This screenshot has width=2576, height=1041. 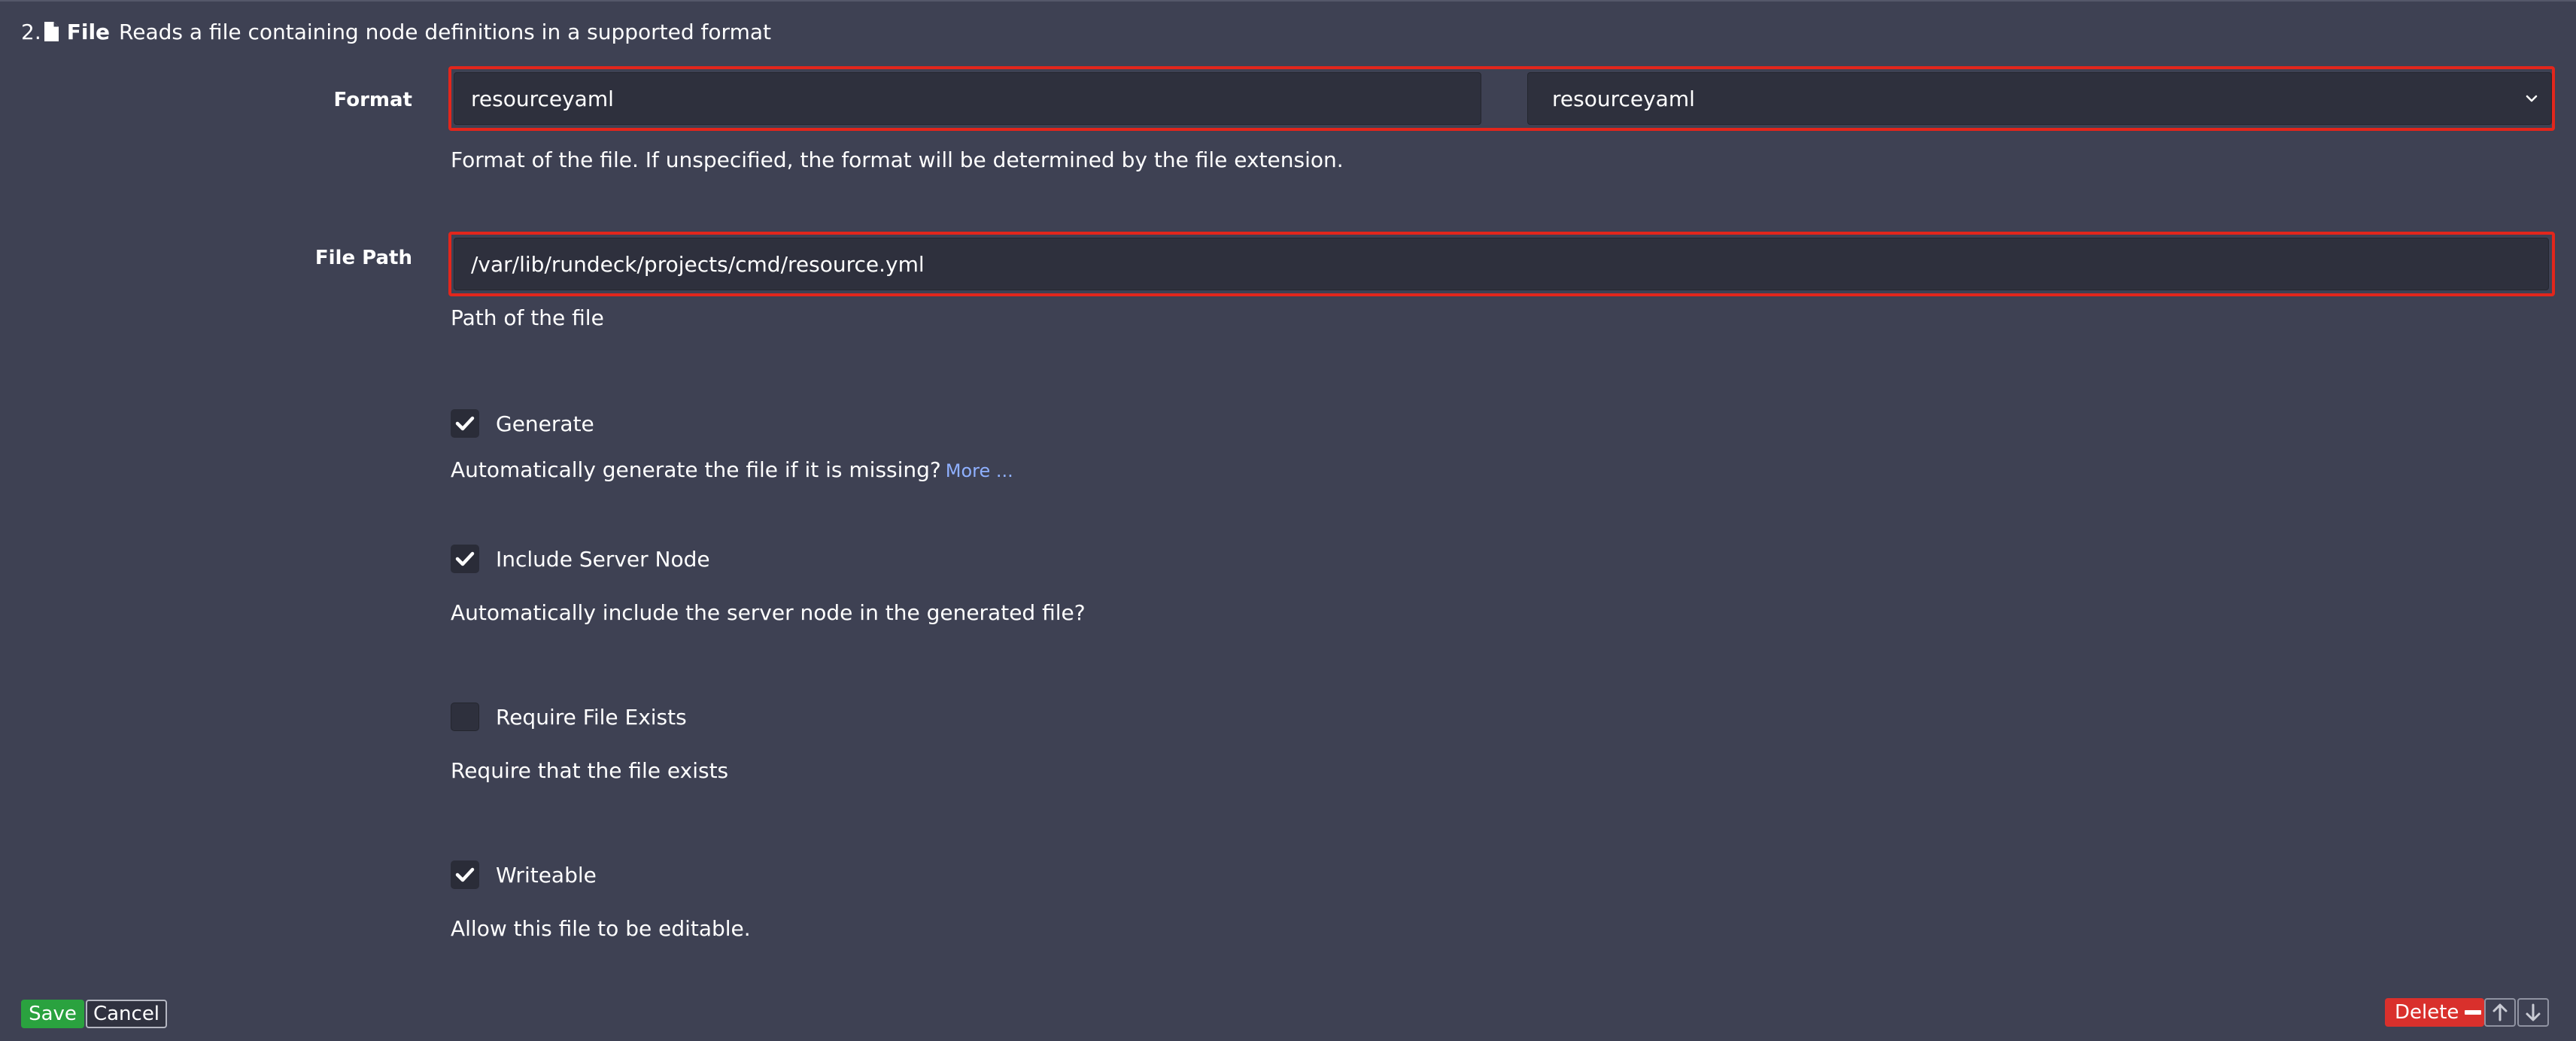 What do you see at coordinates (547, 875) in the screenshot?
I see `writeable-label: Writeable` at bounding box center [547, 875].